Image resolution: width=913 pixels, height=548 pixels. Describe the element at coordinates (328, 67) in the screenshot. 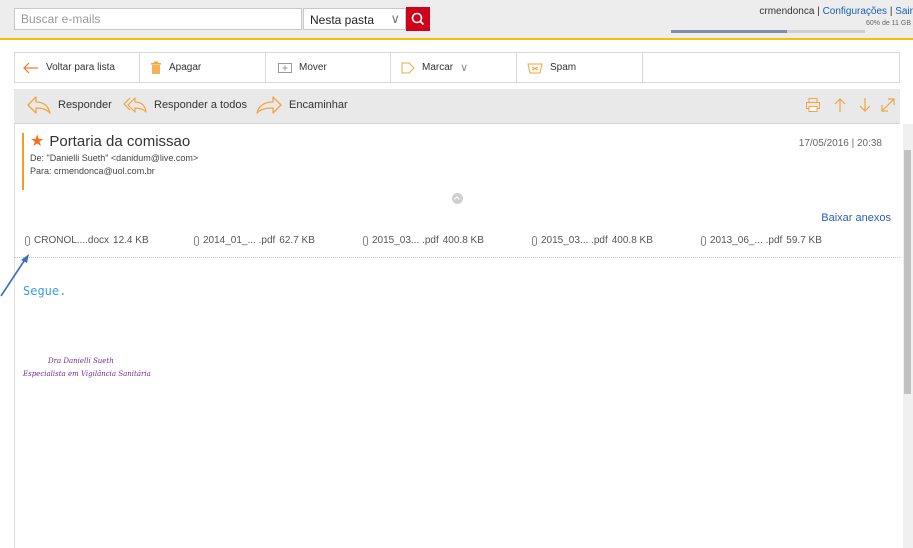

I see `move-button: Mover` at that location.